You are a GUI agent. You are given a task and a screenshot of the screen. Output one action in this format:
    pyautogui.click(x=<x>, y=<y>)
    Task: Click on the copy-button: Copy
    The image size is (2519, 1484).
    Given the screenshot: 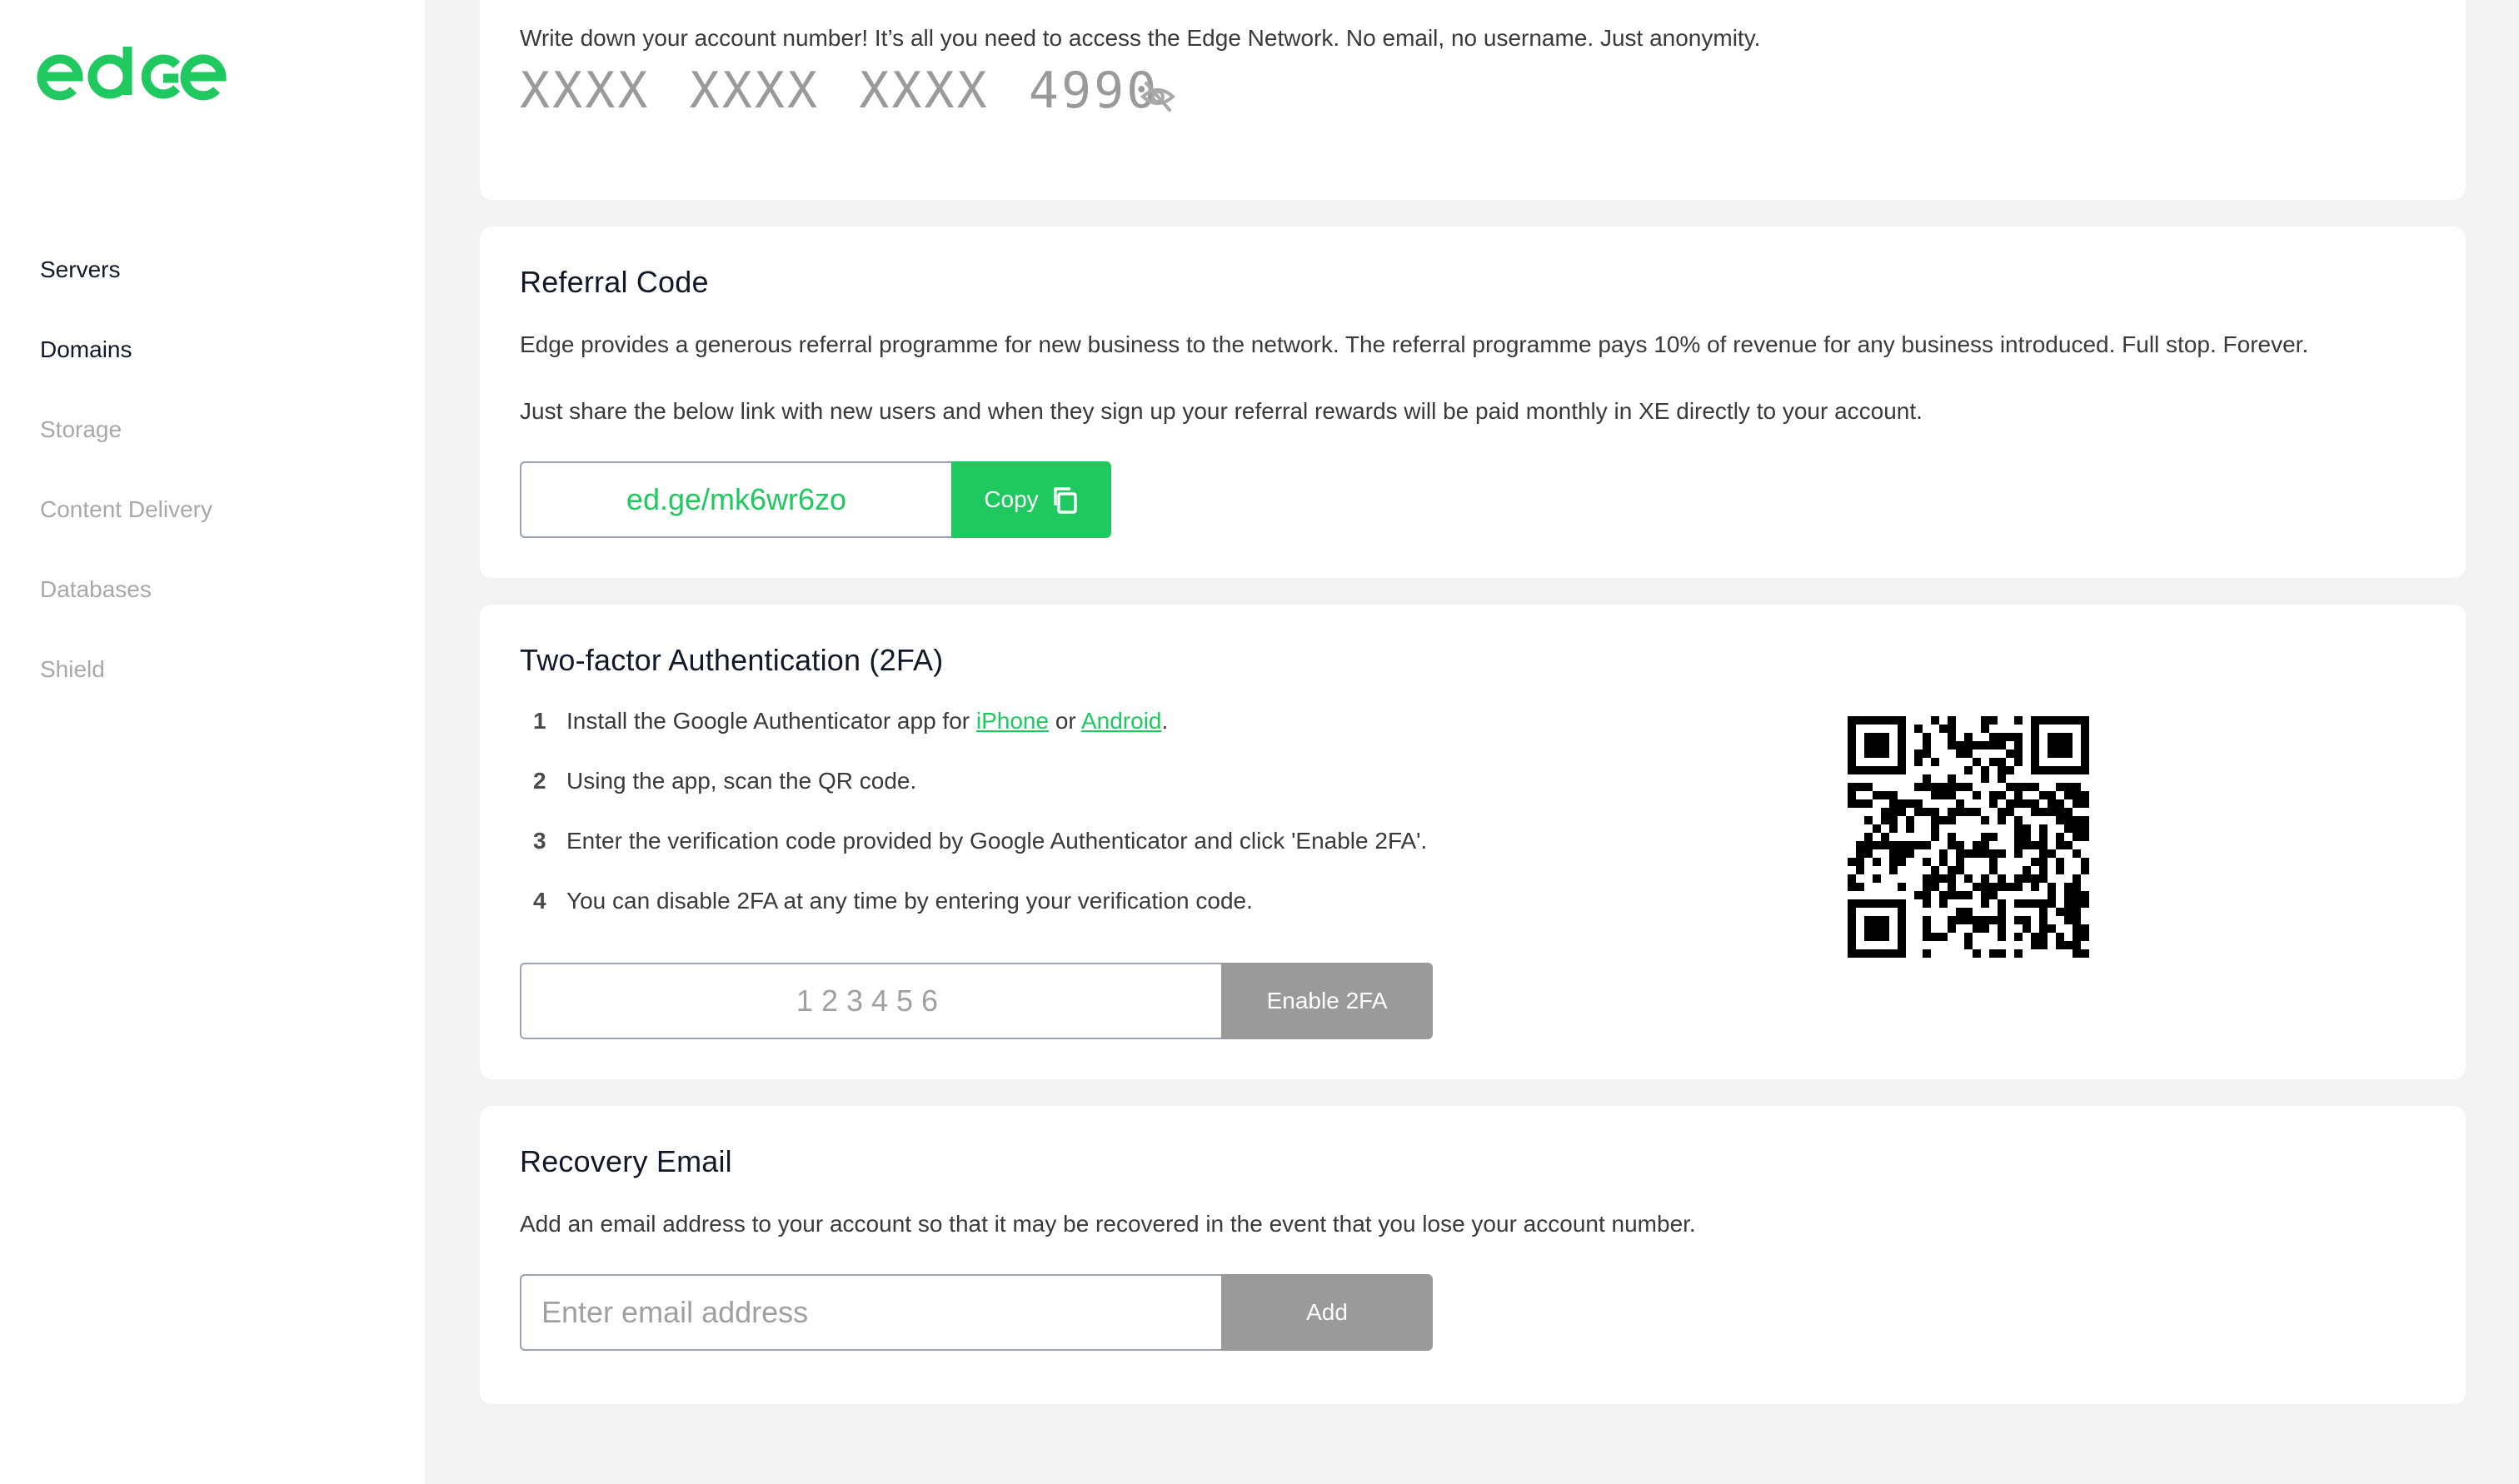 What is the action you would take?
    pyautogui.click(x=1031, y=499)
    